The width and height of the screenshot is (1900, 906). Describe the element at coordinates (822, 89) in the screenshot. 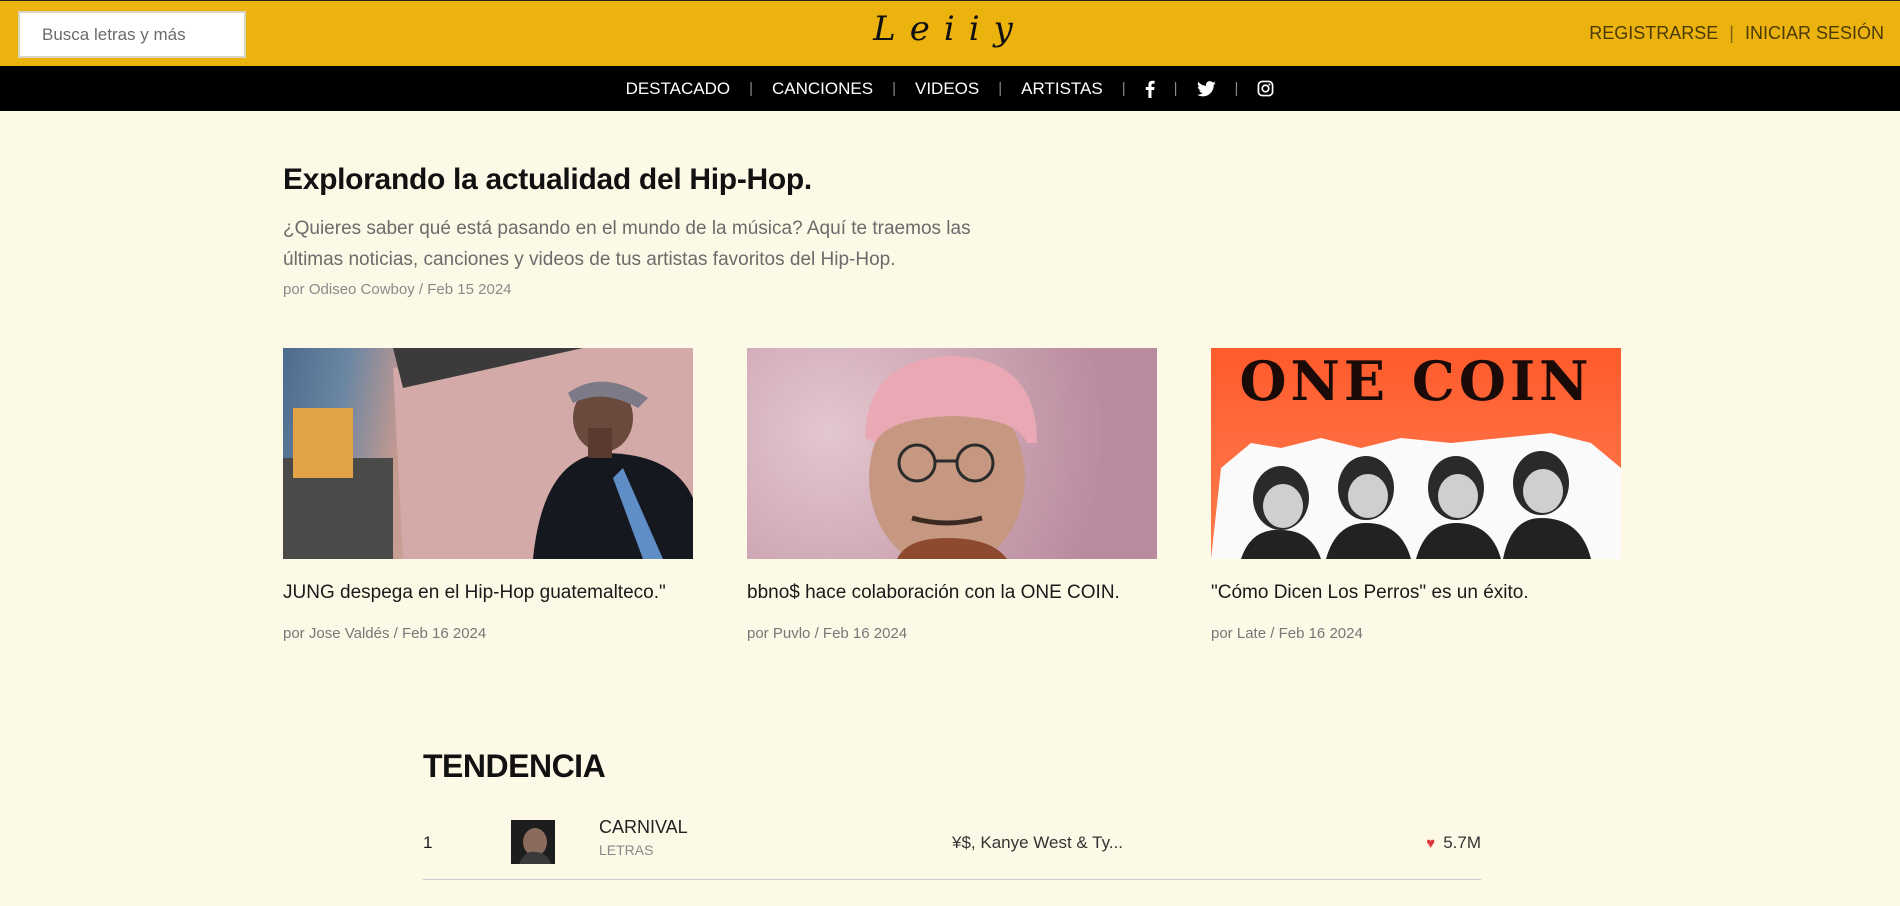

I see `nav-canciones: CANCIONES` at that location.